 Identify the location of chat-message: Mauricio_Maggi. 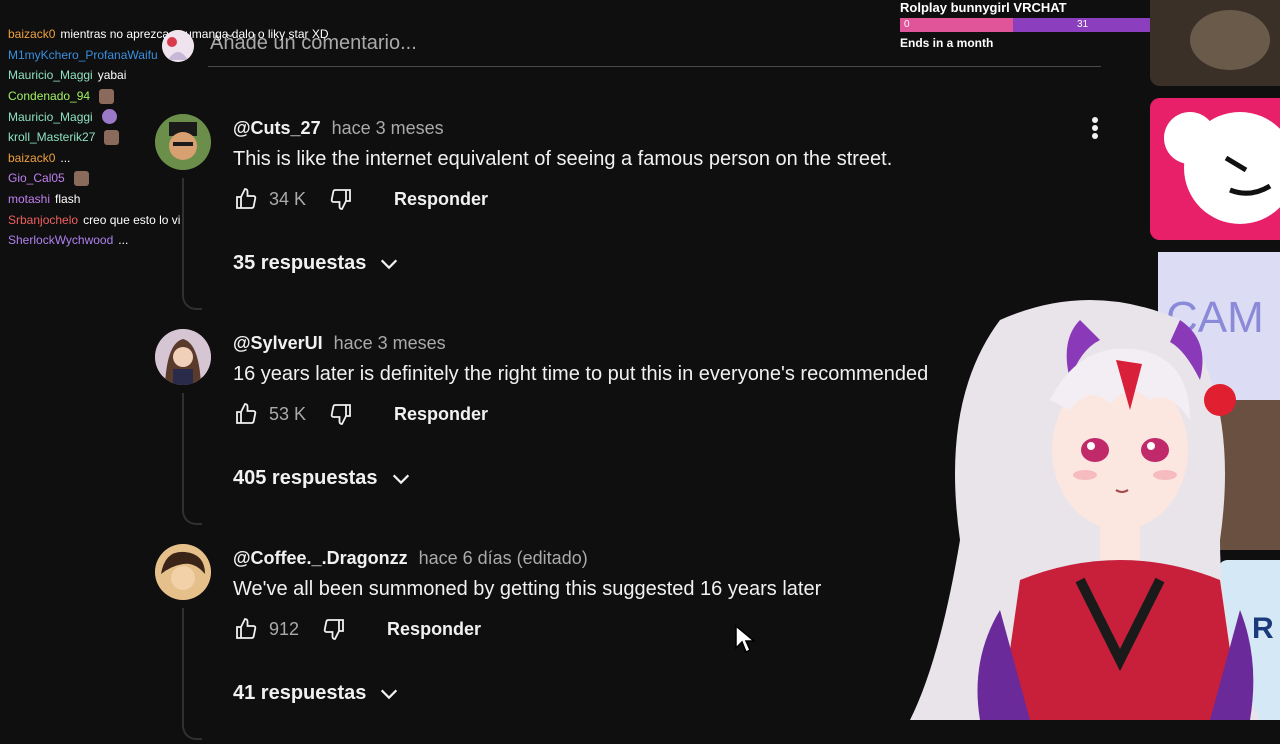
(173, 116).